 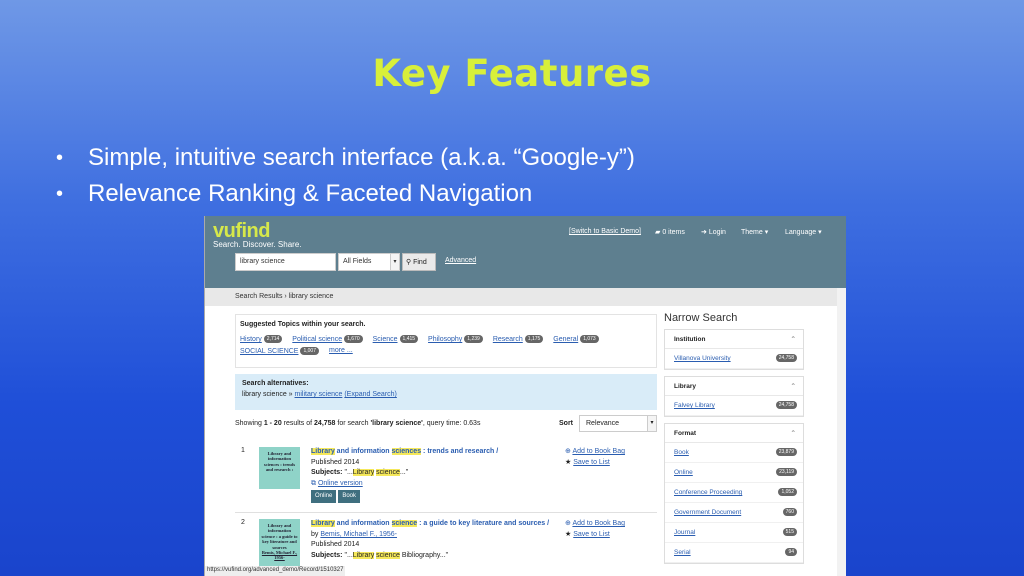 I want to click on login-link: ➜ Login, so click(x=713, y=232).